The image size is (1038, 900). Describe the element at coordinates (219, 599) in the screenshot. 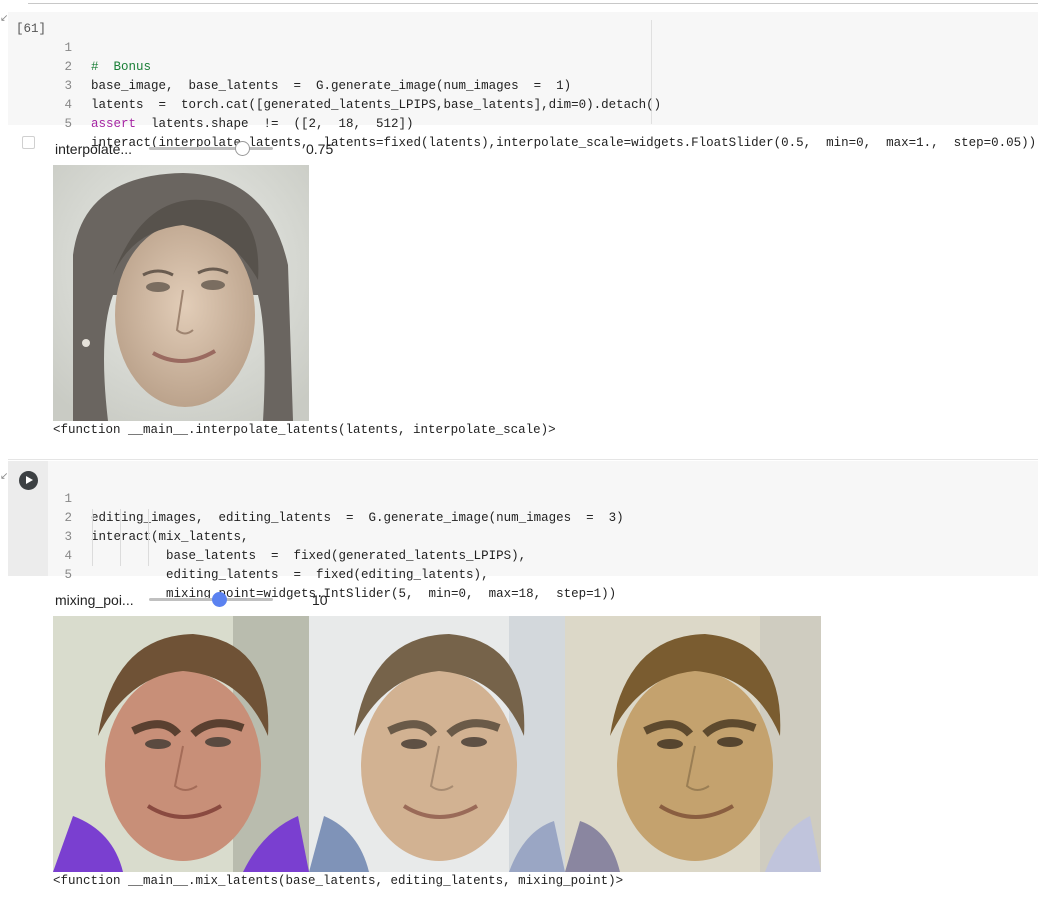

I see `mixing-slider-thumb` at that location.